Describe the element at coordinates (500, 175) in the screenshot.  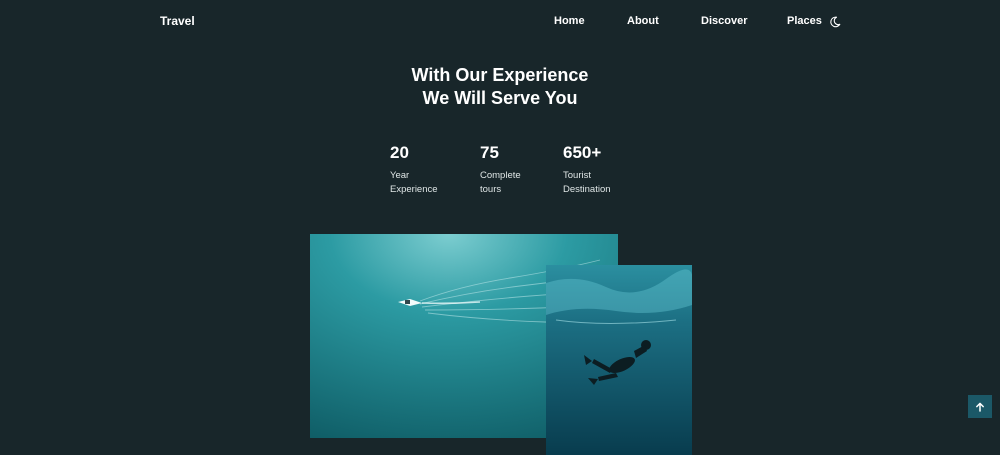
I see `stat-label-line: Complete` at that location.